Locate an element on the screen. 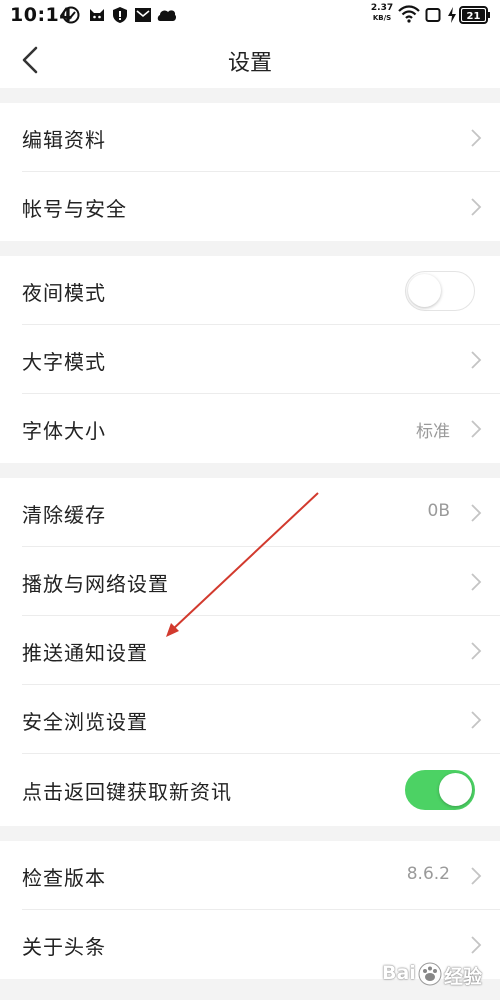 This screenshot has height=1000, width=500. row-back-key-refresh: 点击返回键获取新资讯 is located at coordinates (250, 789).